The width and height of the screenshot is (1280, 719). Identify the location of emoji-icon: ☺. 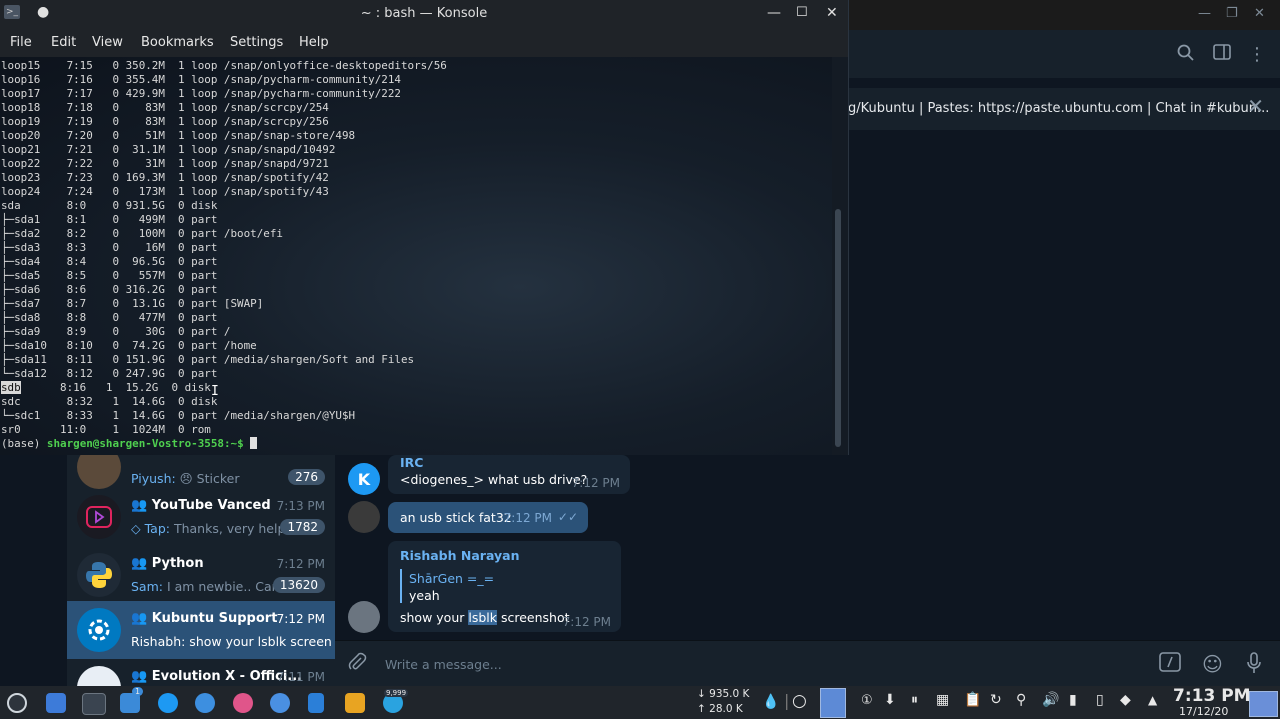
(1212, 664).